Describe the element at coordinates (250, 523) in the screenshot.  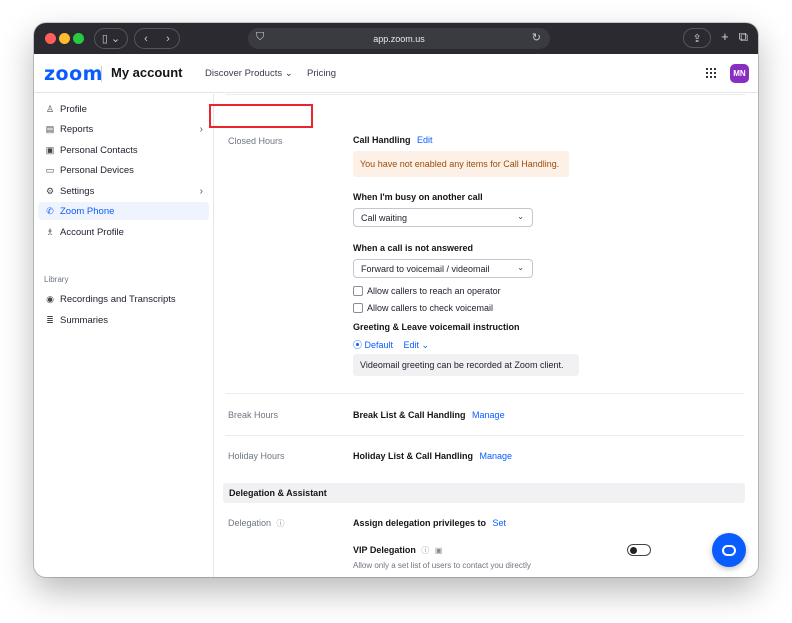
I see `delegation-label: Delegation` at that location.